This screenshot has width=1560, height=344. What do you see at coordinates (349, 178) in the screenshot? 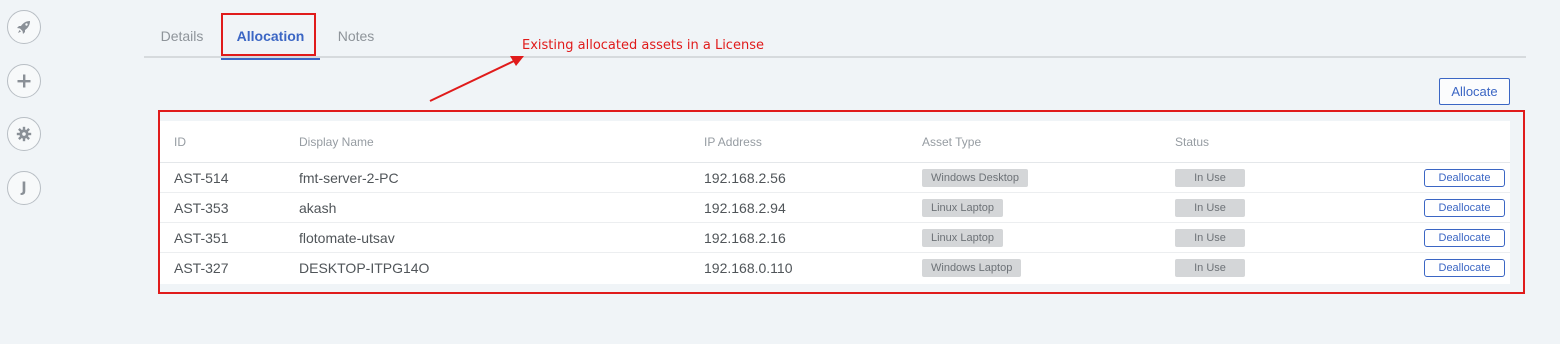
I see `cell-display-name: fmt-server-2-PC` at bounding box center [349, 178].